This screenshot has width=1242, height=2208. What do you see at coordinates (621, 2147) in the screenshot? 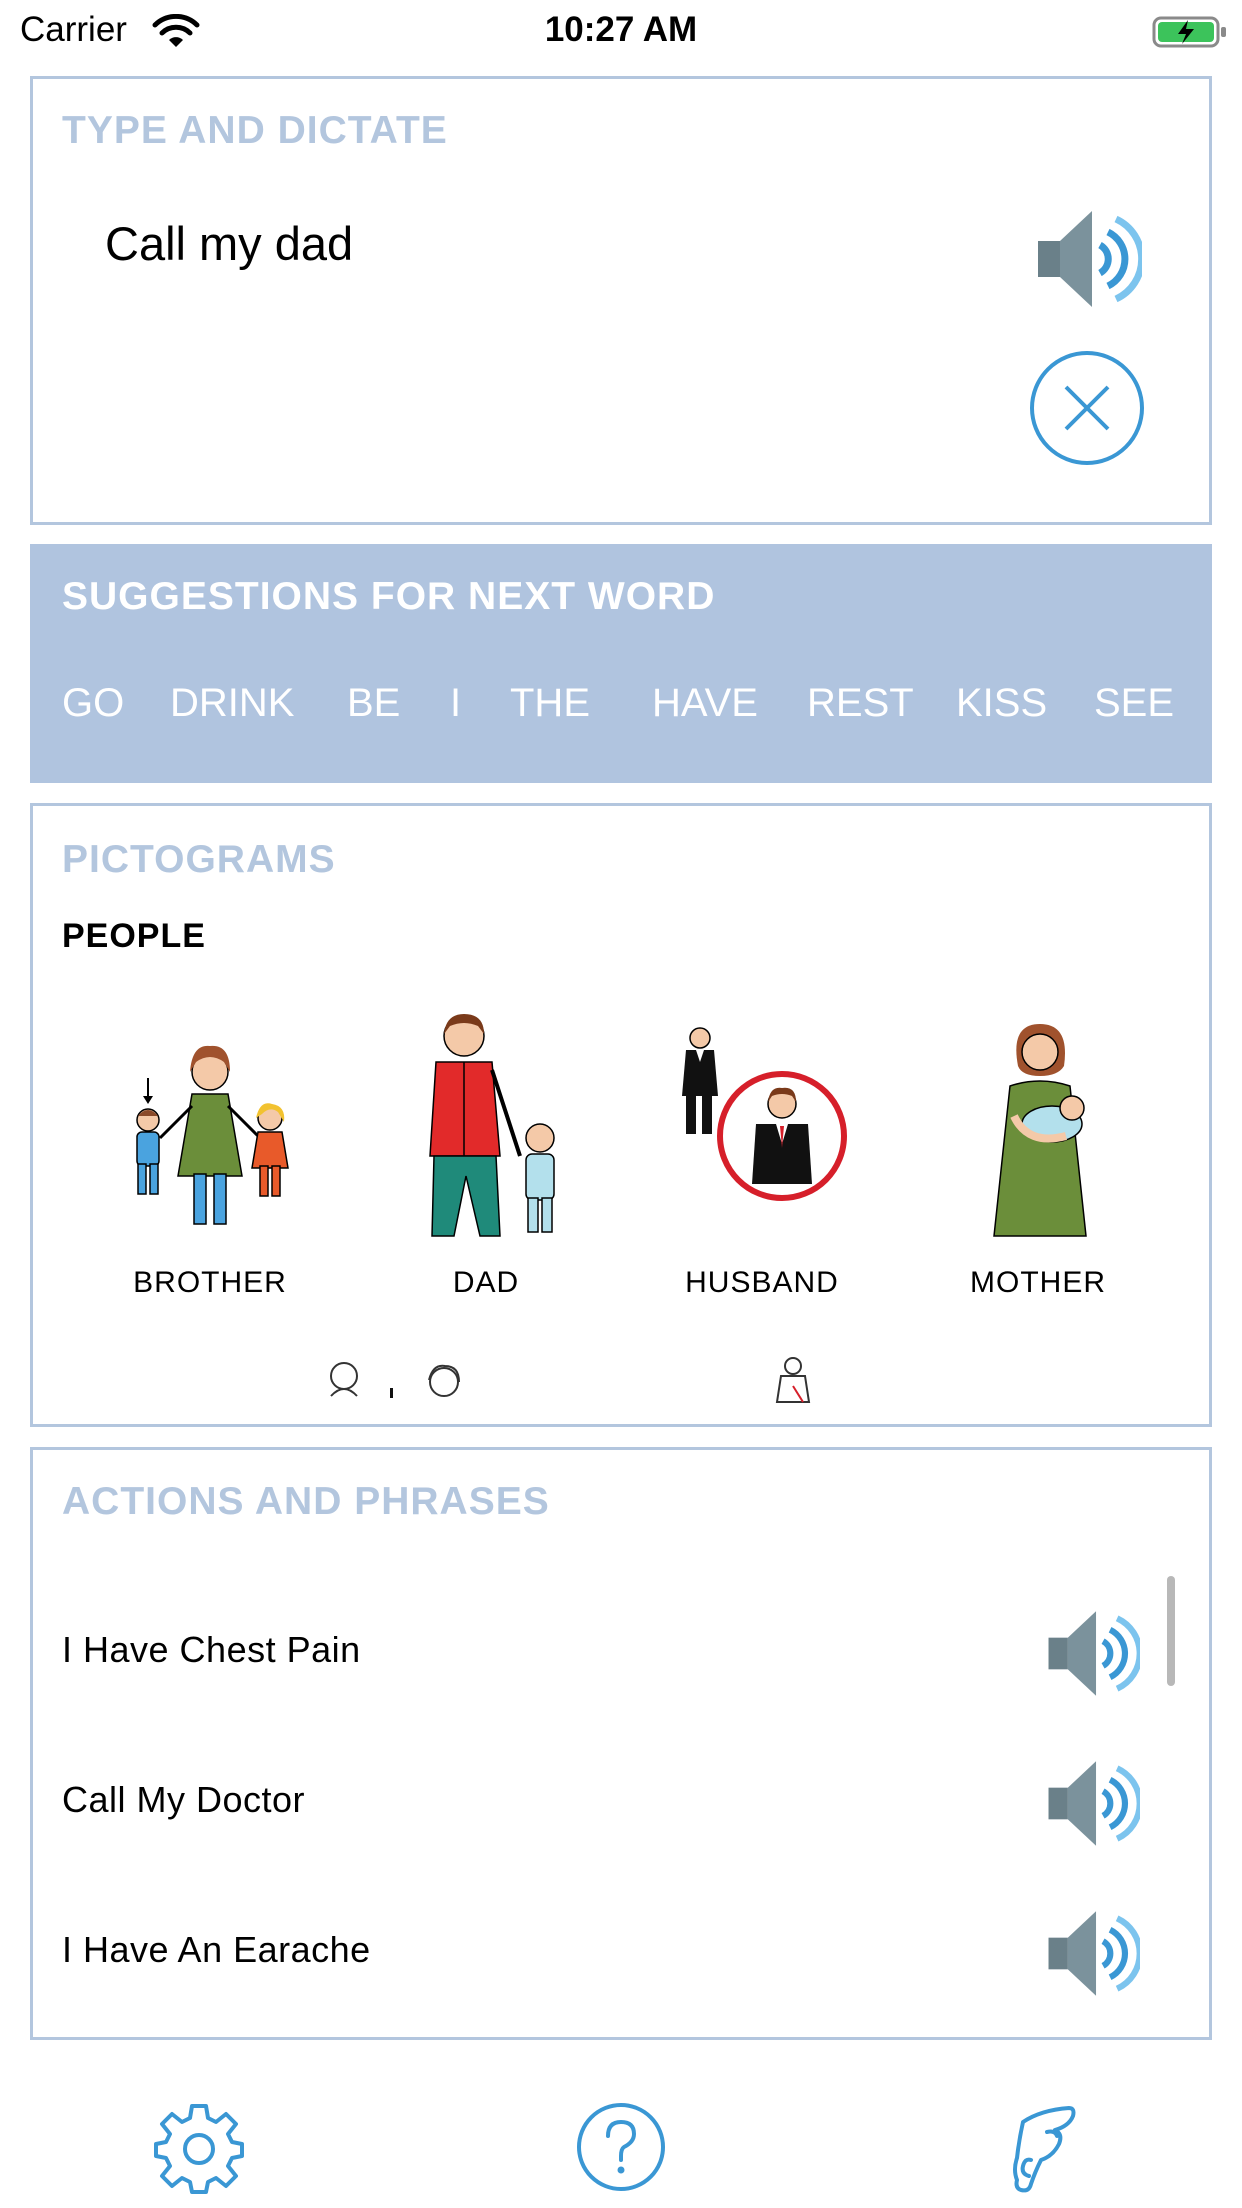
I see `help-icon` at bounding box center [621, 2147].